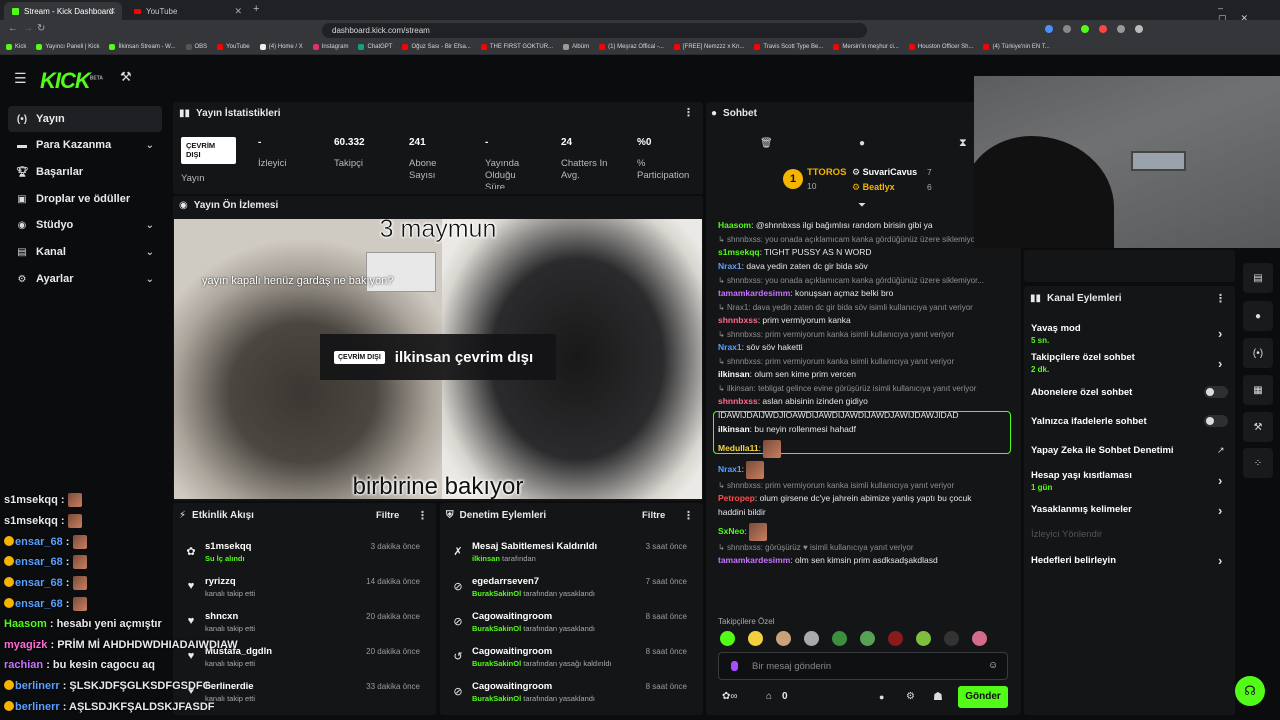 This screenshot has width=1280, height=720. Describe the element at coordinates (422, 515) in the screenshot. I see `activity-menu-icon: ⋮` at that location.